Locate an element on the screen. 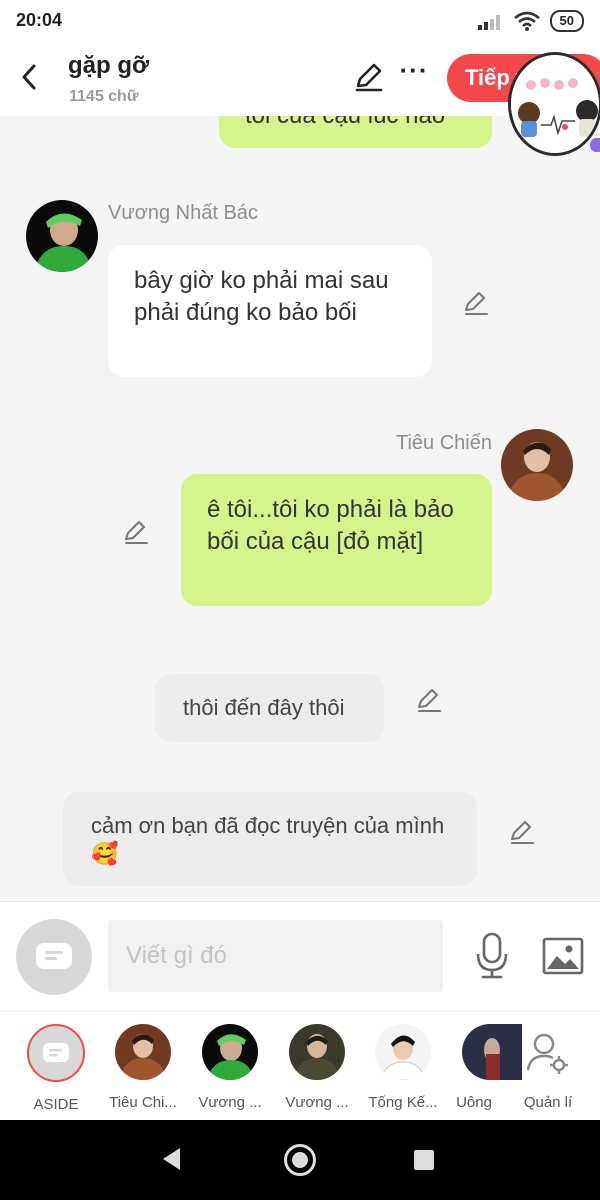  aside-bubble: cảm ơn bạn đã đọc truyện của mình 🥰 is located at coordinates (270, 839).